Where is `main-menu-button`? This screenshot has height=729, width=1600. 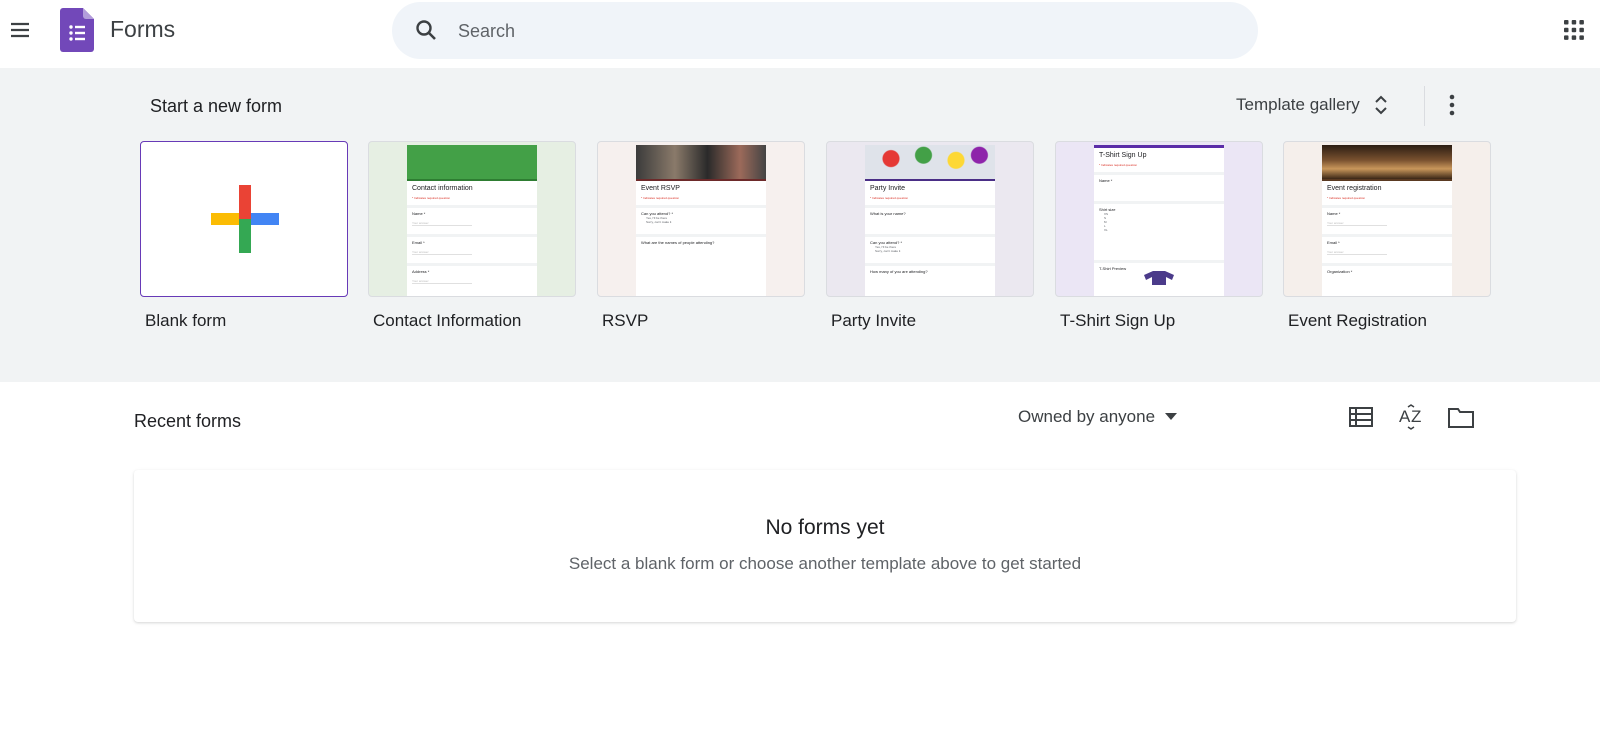
main-menu-button is located at coordinates (20, 30).